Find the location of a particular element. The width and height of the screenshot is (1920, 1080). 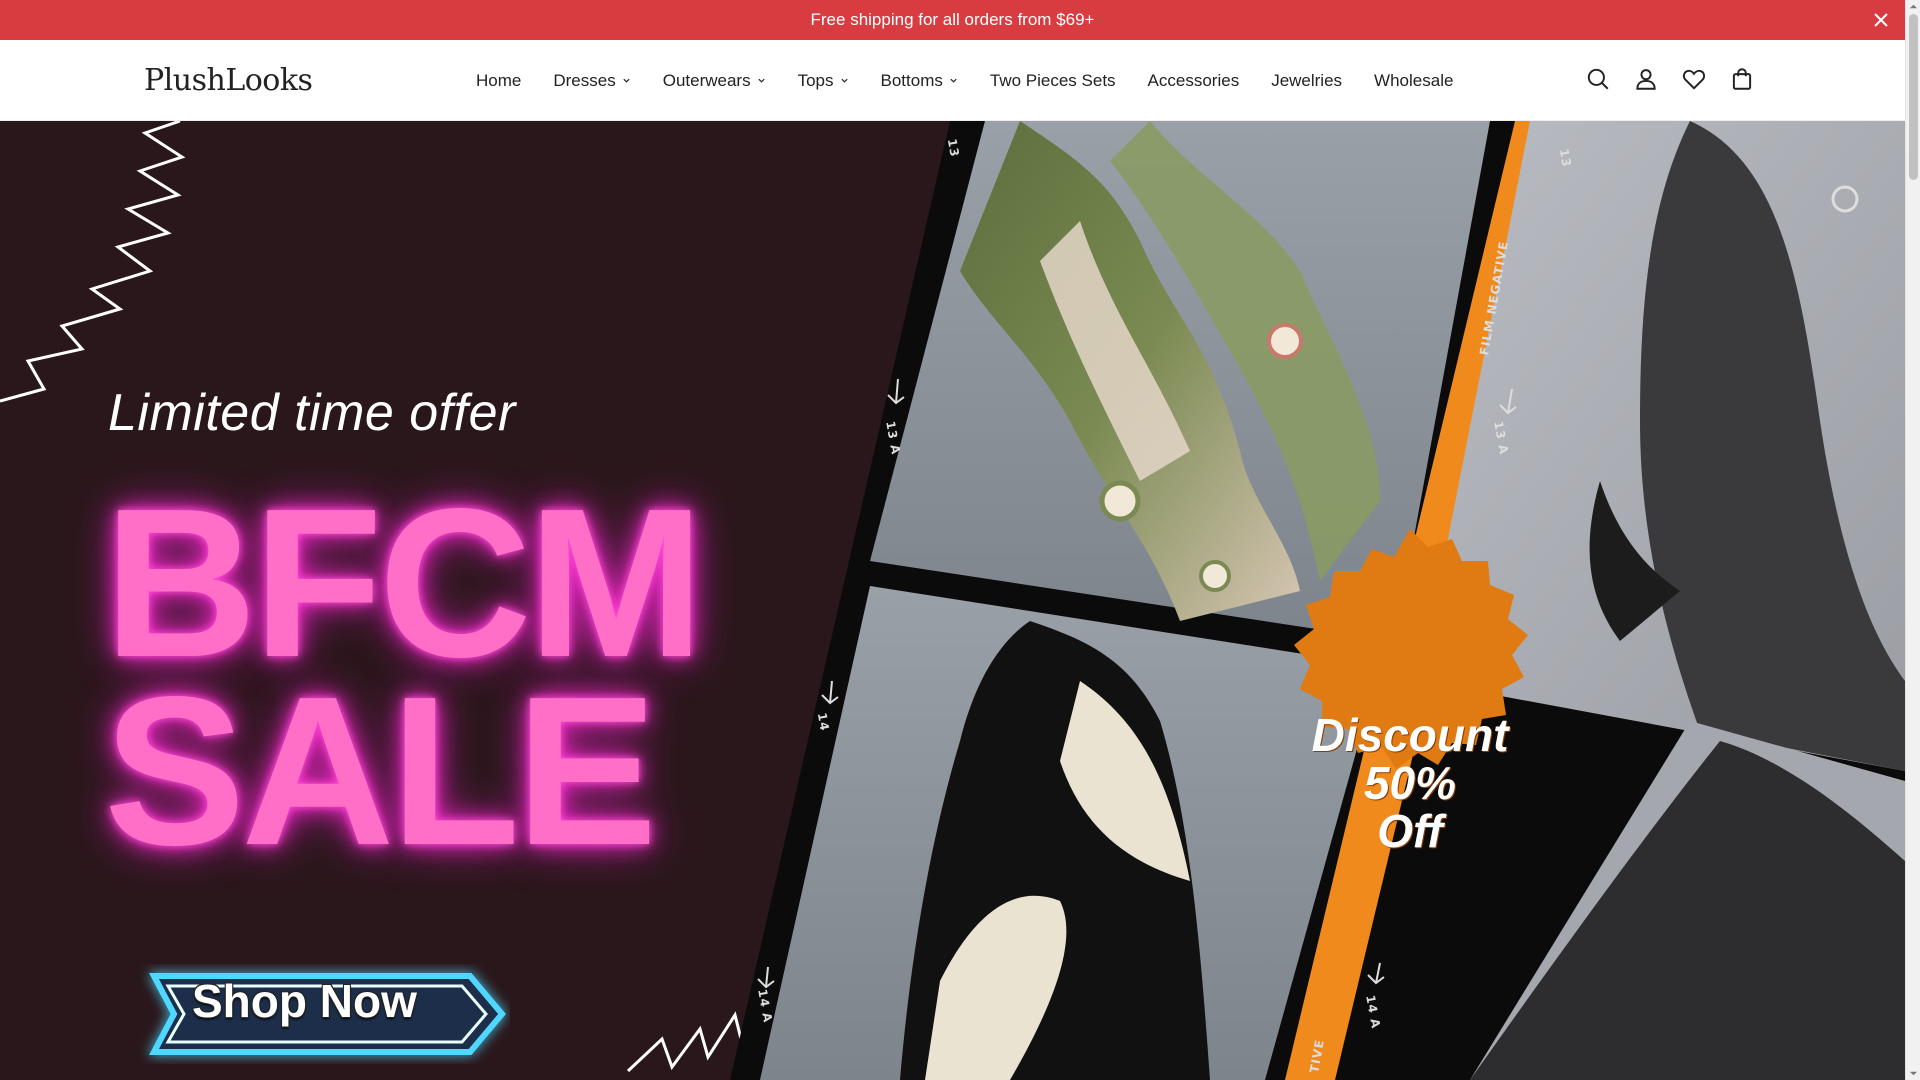

header-icons is located at coordinates (1670, 79).